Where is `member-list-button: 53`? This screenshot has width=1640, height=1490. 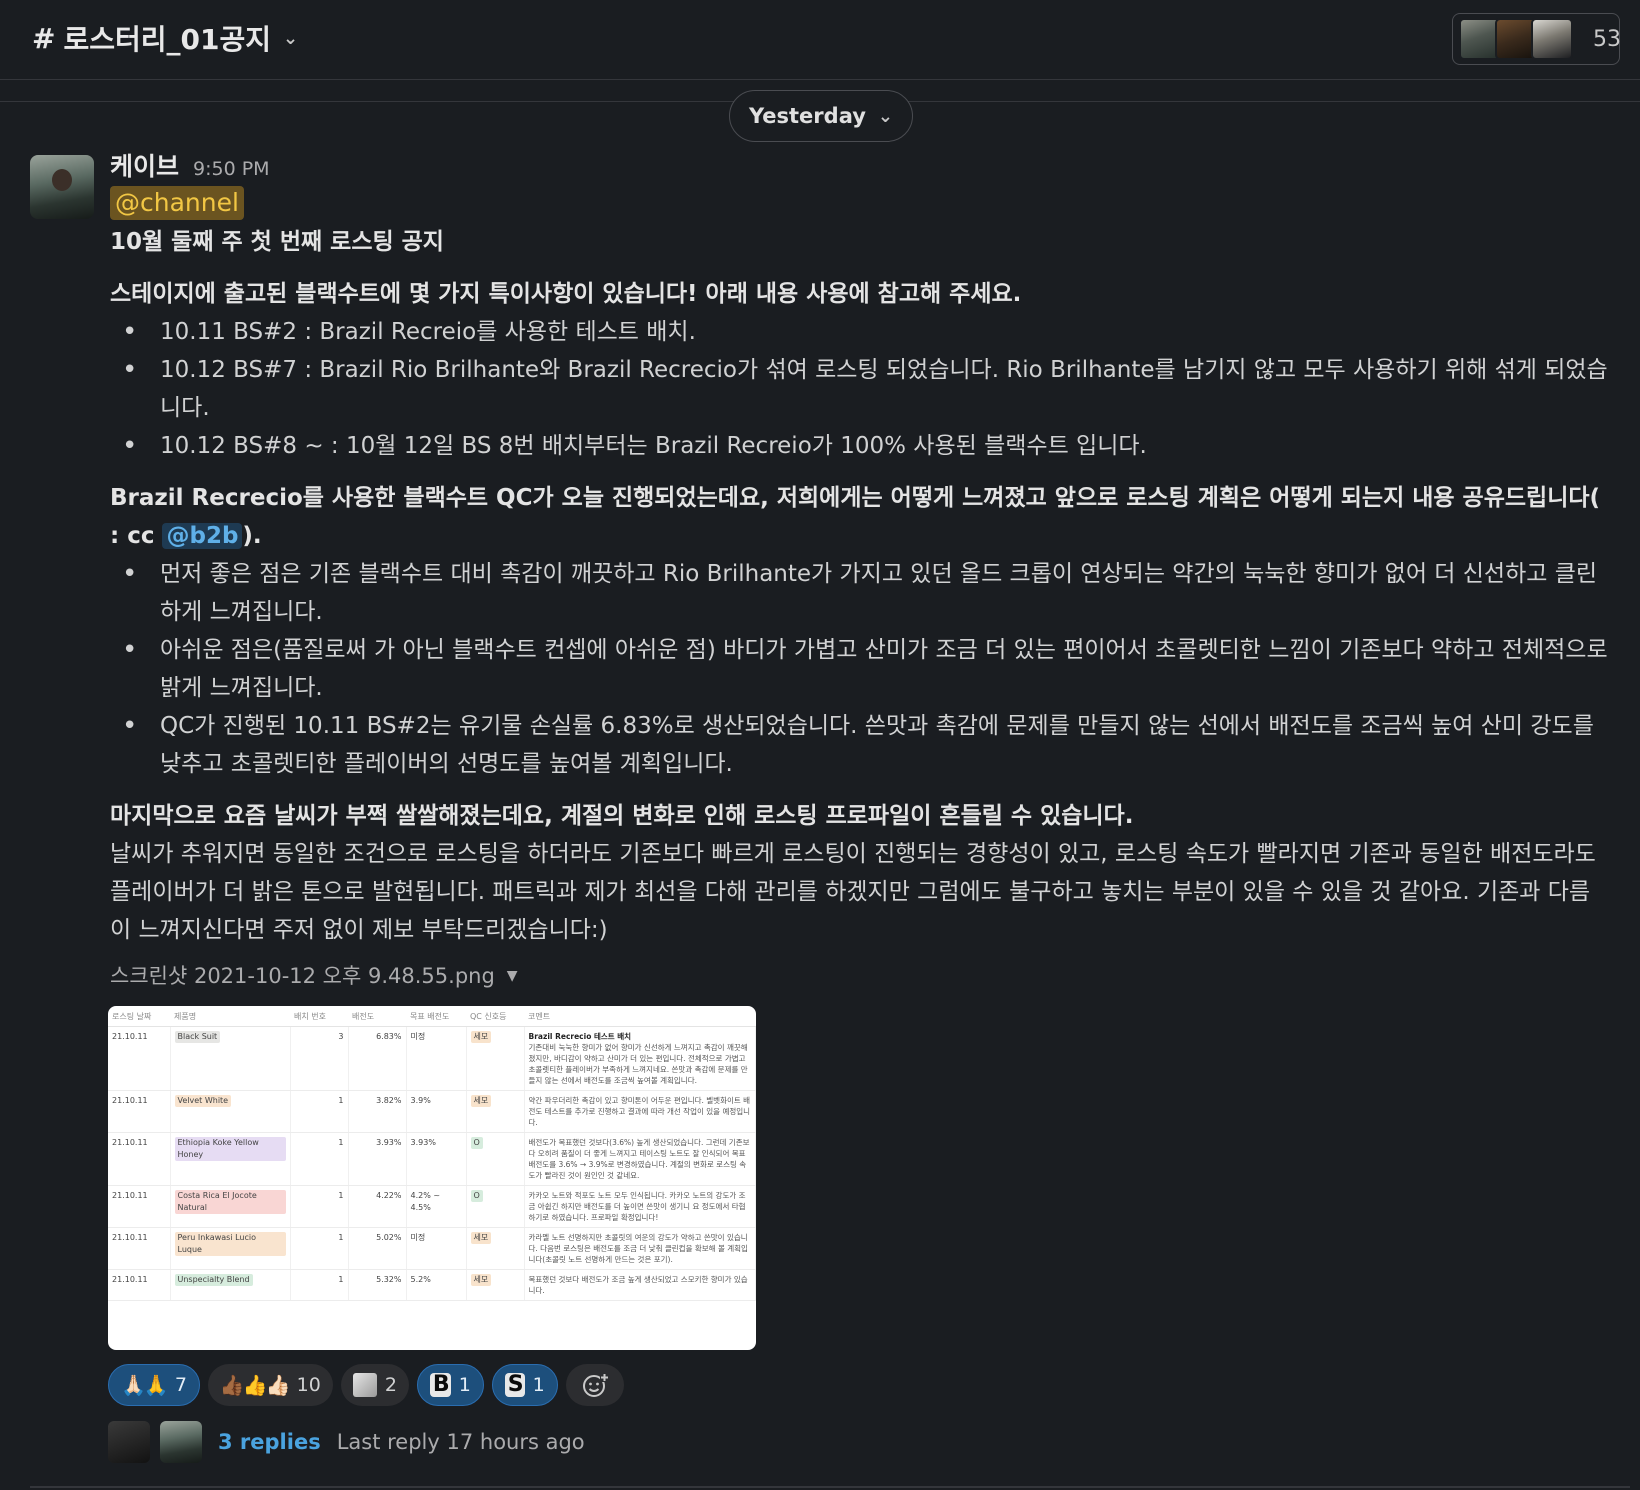 member-list-button: 53 is located at coordinates (1536, 39).